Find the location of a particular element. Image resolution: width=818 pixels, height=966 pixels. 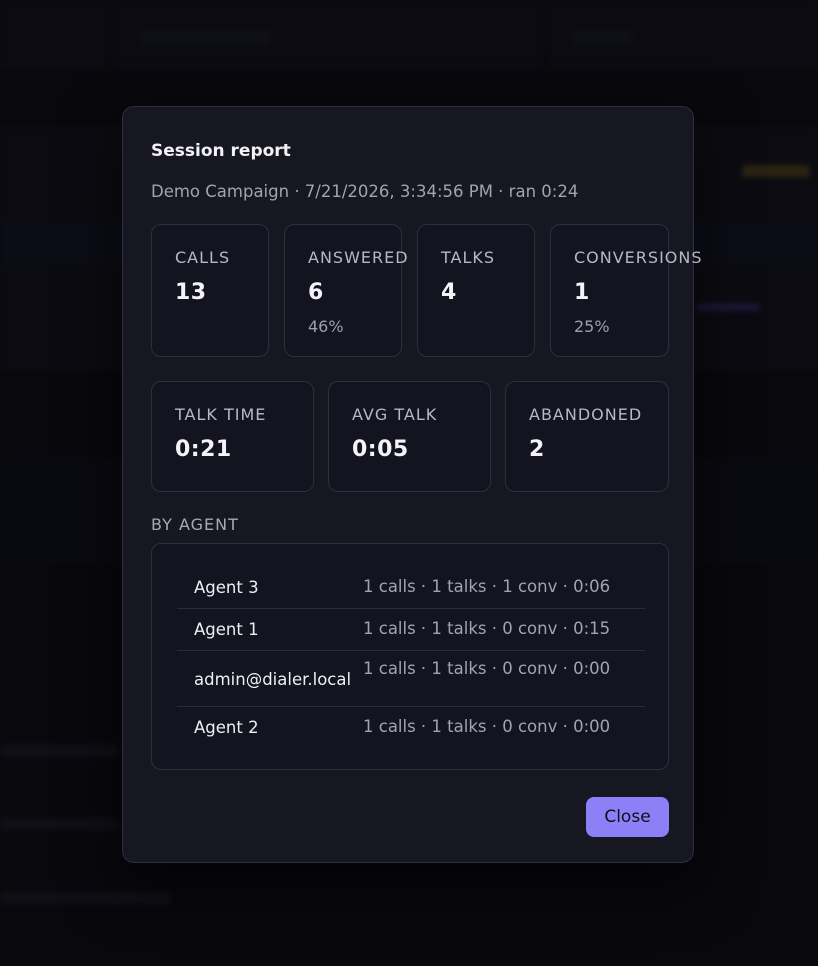

agent-stats: 1 calls · 1 talks · 0 conv · 0:15 is located at coordinates (487, 628).